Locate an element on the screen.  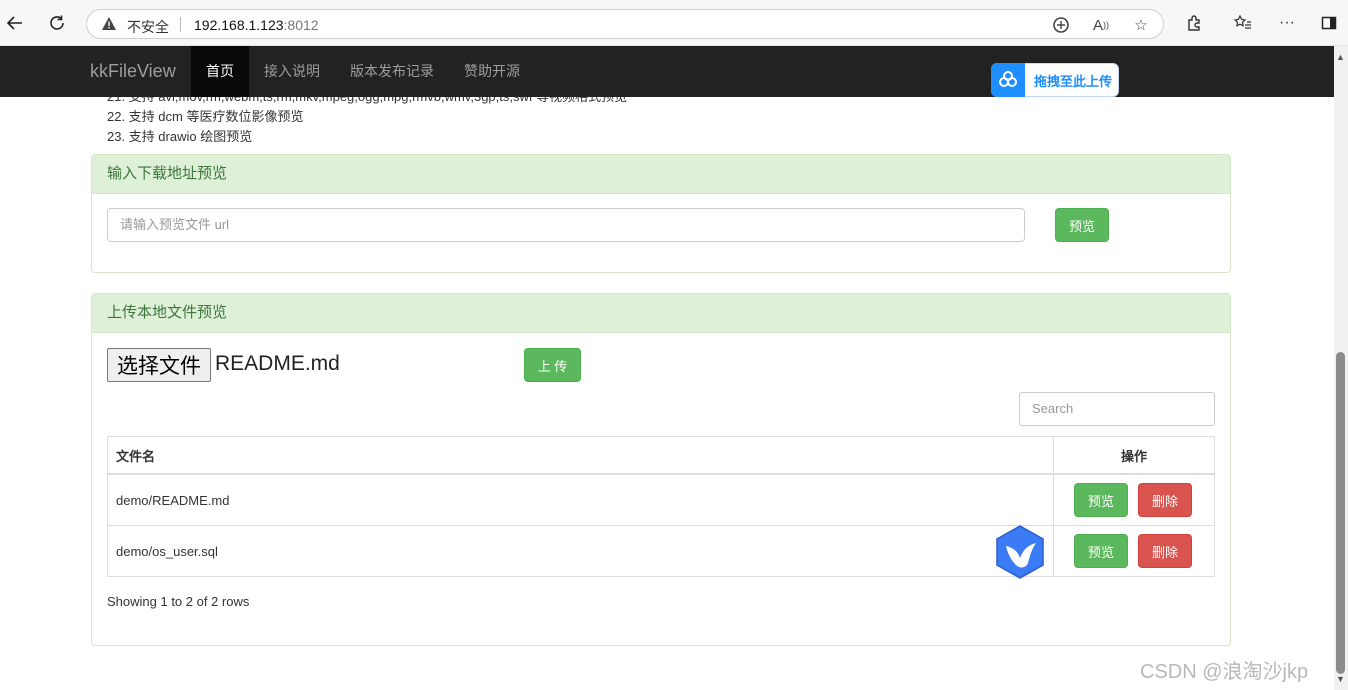
more-menu-icon: ··· is located at coordinates (1287, 23).